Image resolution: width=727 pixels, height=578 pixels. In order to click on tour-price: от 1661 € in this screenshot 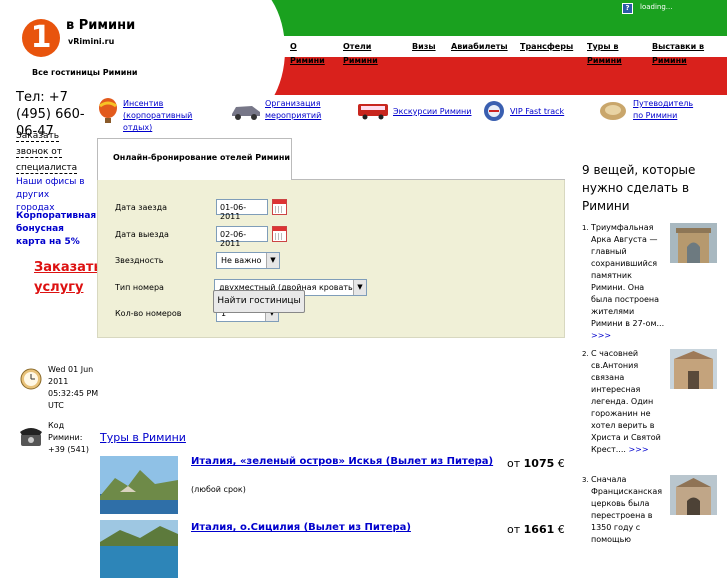, I will do `click(536, 529)`.